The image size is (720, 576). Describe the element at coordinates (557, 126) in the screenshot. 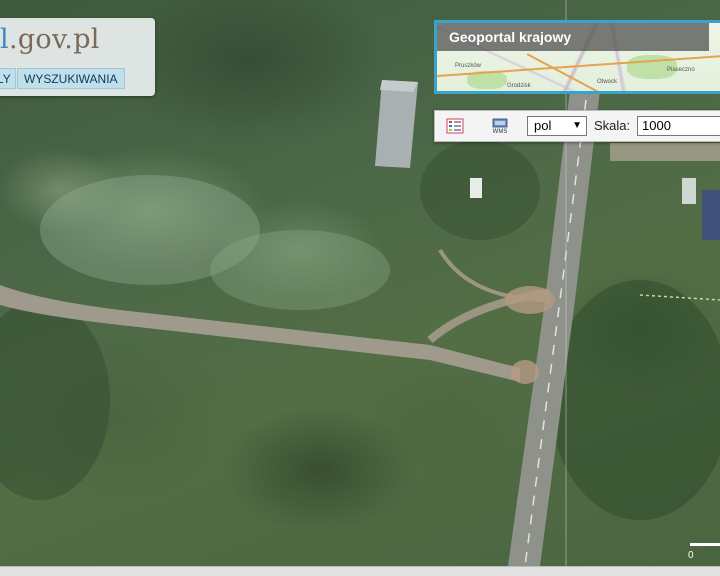

I see `language-select: pol ▼` at that location.